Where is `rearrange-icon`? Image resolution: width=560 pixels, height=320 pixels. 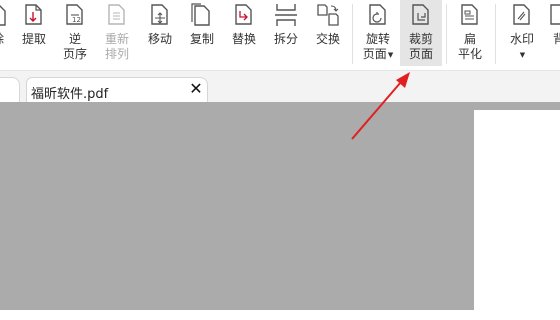 rearrange-icon is located at coordinates (116, 14).